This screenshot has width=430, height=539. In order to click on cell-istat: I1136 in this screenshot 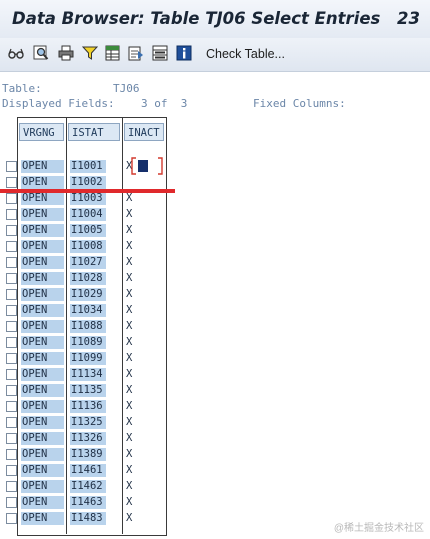, I will do `click(88, 406)`.